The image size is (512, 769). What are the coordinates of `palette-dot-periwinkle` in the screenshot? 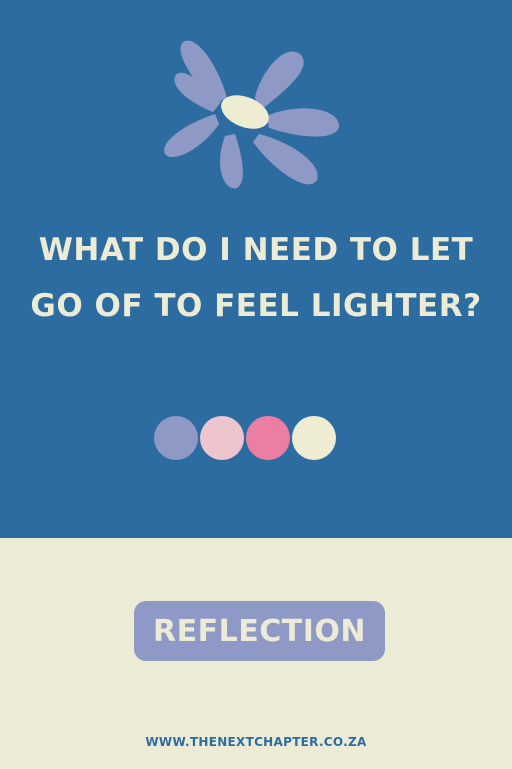 It's located at (176, 438).